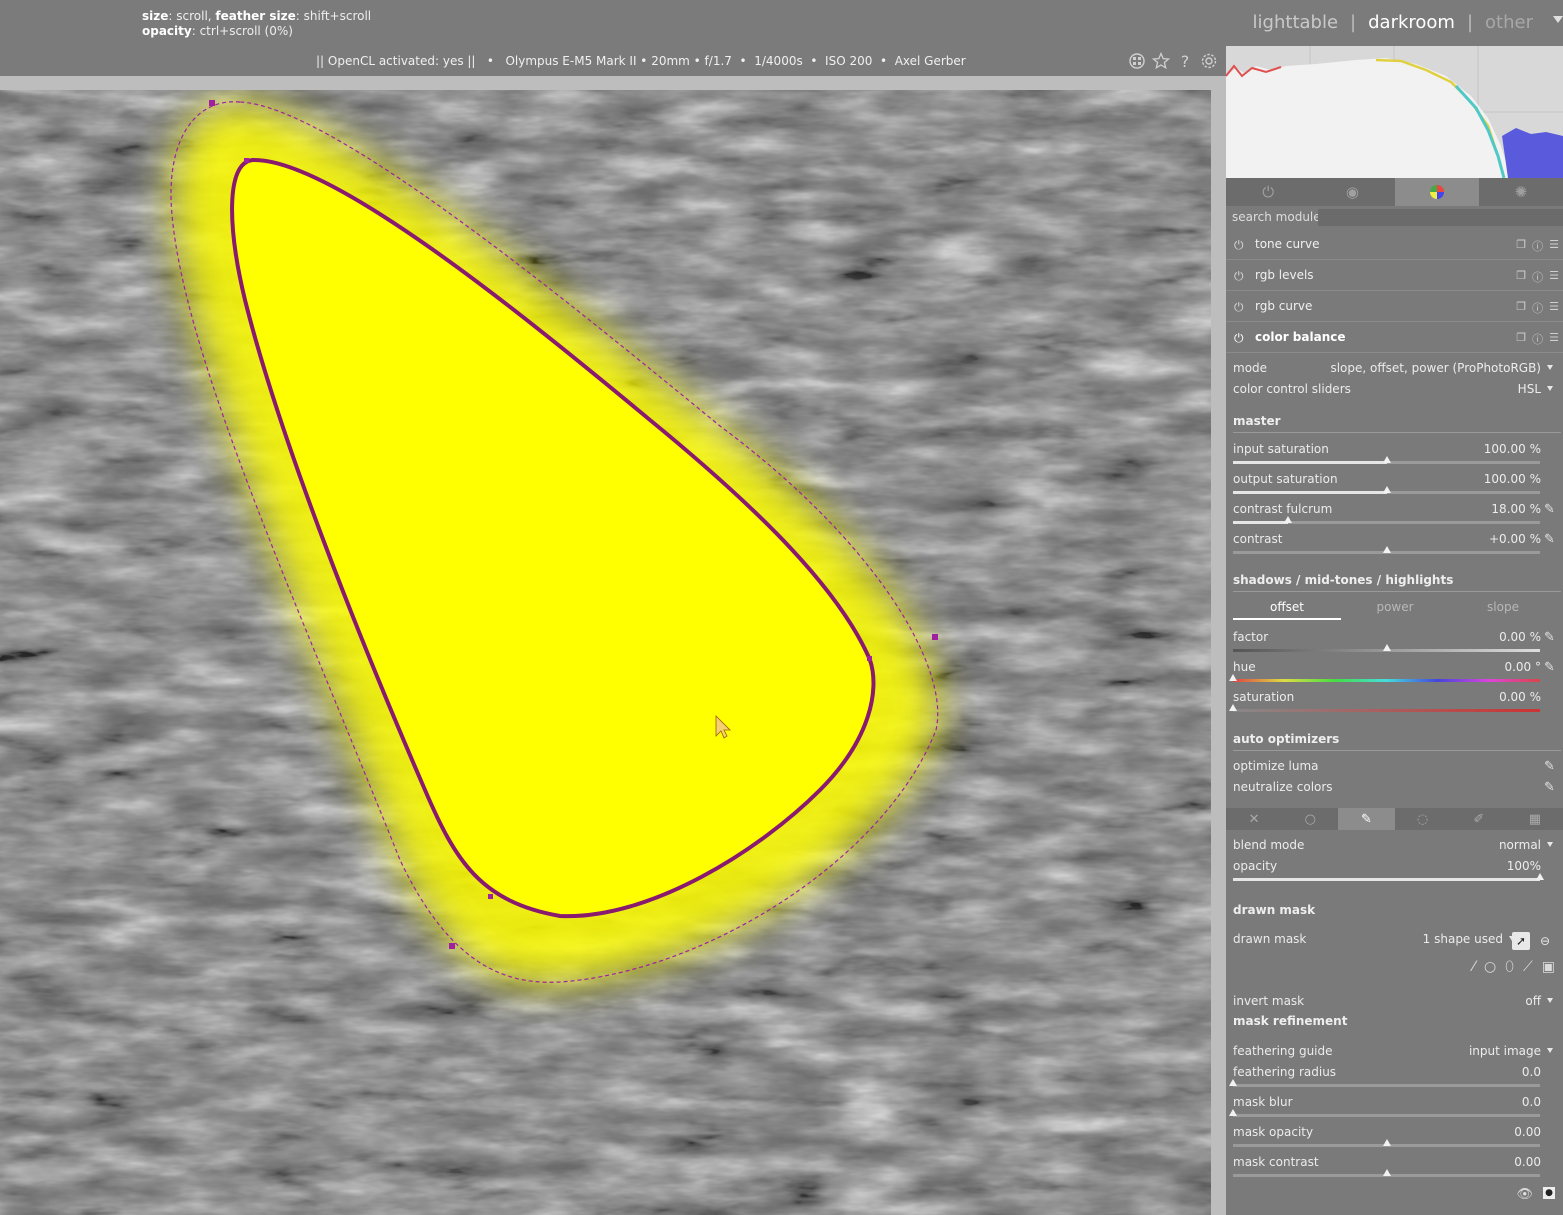 This screenshot has height=1215, width=1563. I want to click on blend-mode-combobox: blend mode normal, so click(1393, 847).